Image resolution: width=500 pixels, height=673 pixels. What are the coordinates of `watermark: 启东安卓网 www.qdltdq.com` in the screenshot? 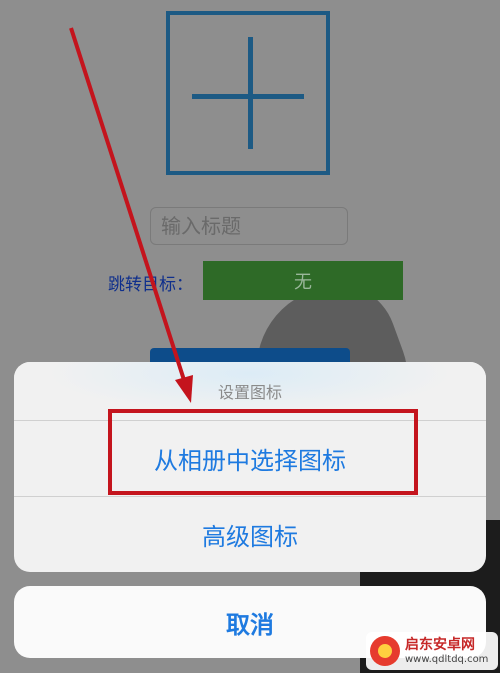 It's located at (432, 651).